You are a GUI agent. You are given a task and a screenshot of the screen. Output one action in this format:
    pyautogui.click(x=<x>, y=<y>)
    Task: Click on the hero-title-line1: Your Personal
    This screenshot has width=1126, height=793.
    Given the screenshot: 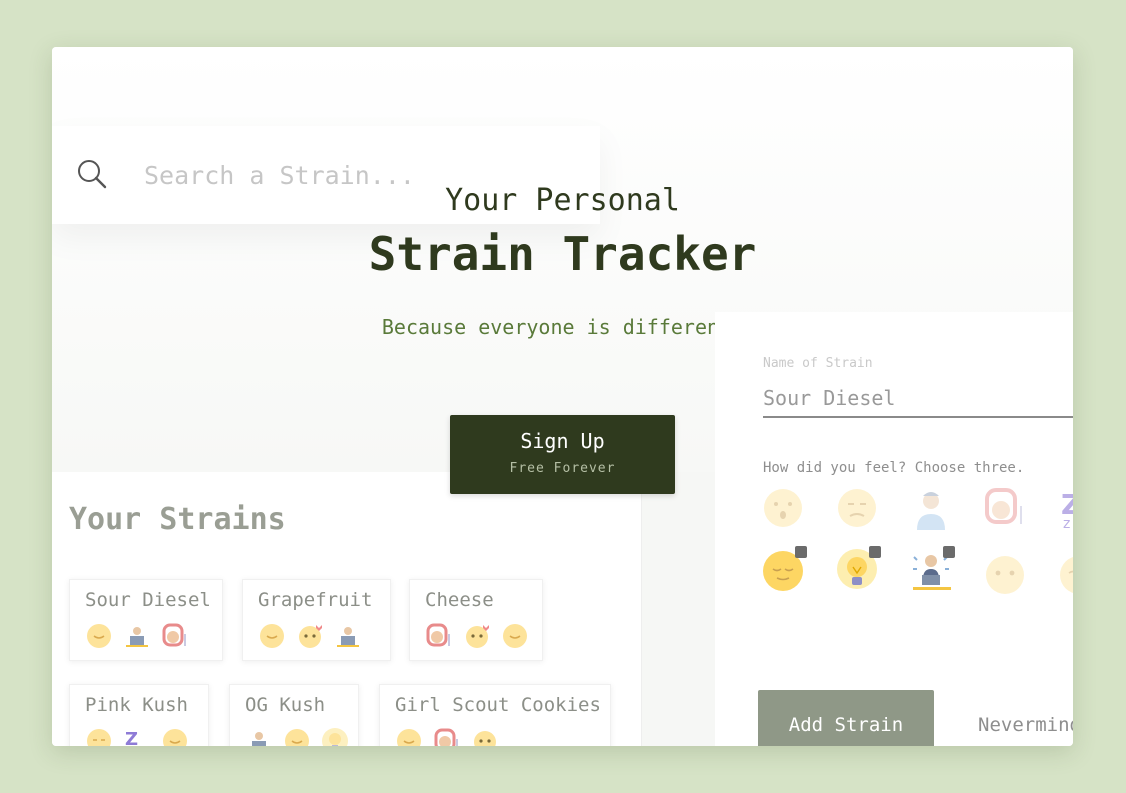 What is the action you would take?
    pyautogui.click(x=562, y=200)
    